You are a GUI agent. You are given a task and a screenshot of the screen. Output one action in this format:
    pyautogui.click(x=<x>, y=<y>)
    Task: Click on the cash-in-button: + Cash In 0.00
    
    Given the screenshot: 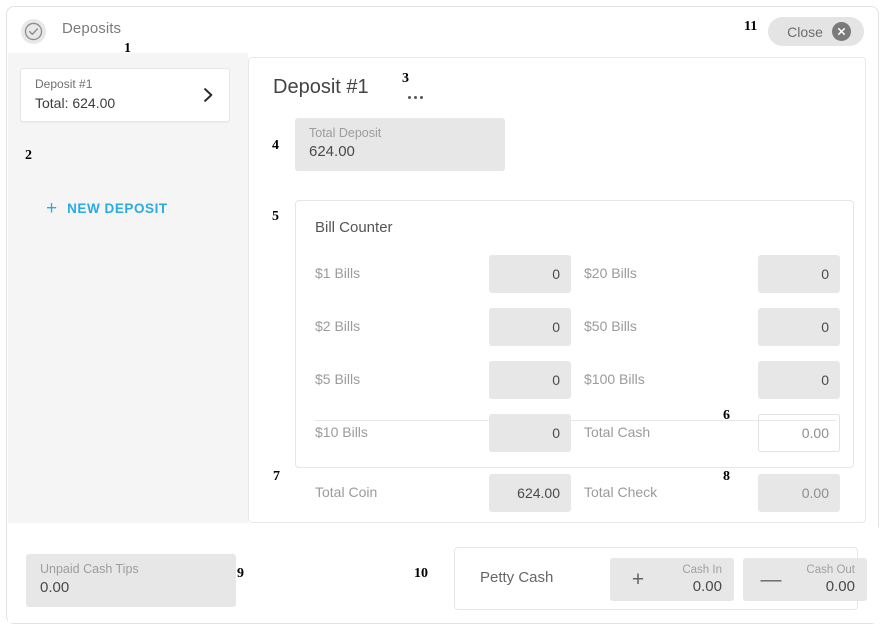 What is the action you would take?
    pyautogui.click(x=672, y=579)
    